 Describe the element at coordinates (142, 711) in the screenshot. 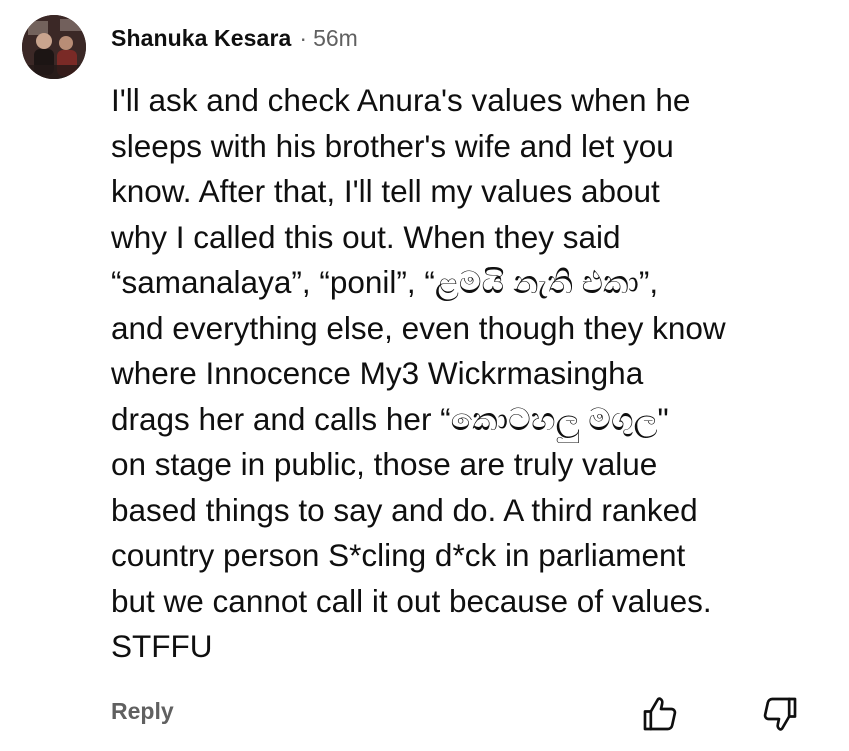

I see `reply-button: Reply` at that location.